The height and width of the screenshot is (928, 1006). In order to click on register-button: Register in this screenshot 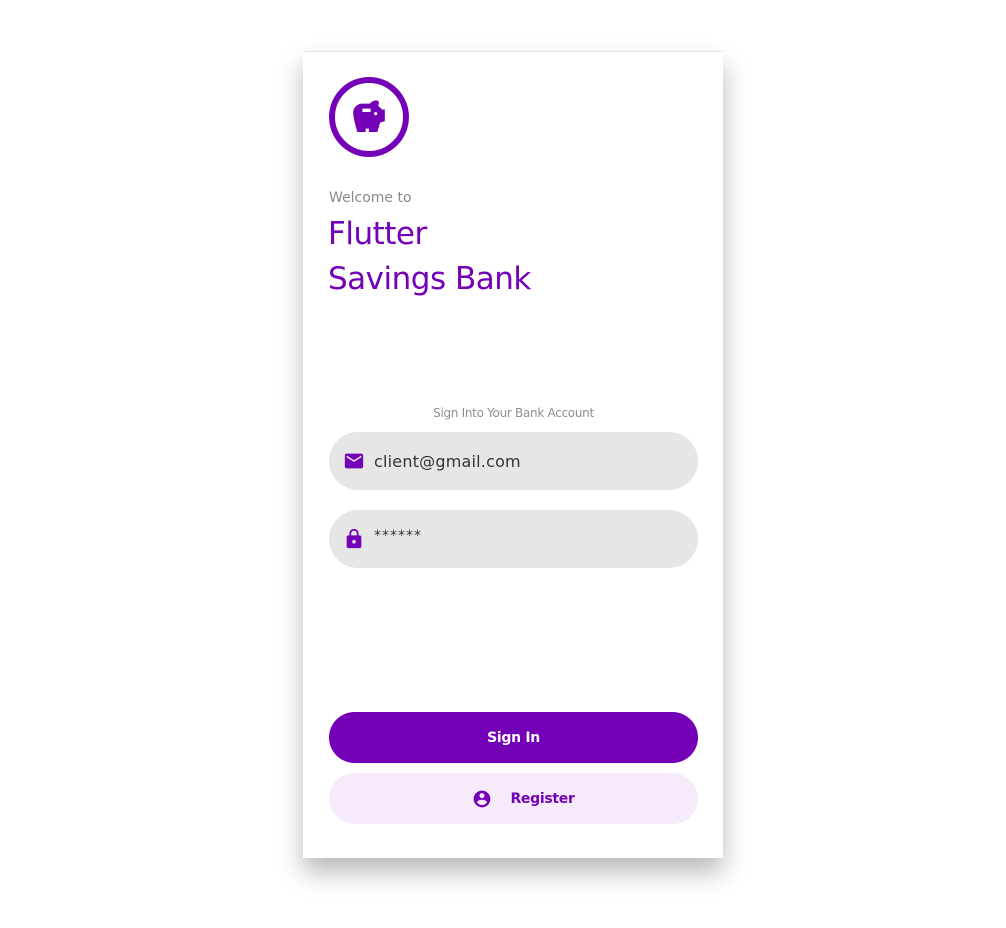, I will do `click(513, 798)`.